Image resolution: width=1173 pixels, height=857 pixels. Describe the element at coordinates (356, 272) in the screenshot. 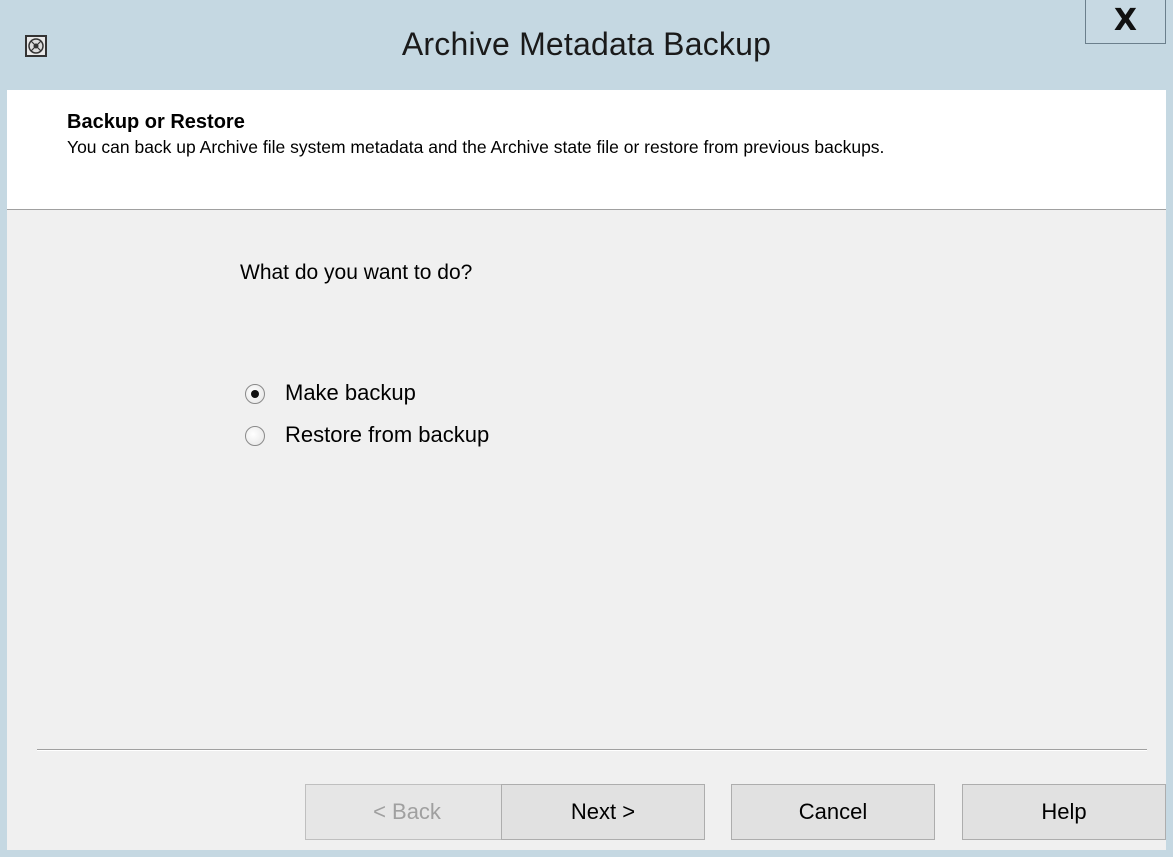

I see `question-prompt: What do you want to do?` at that location.